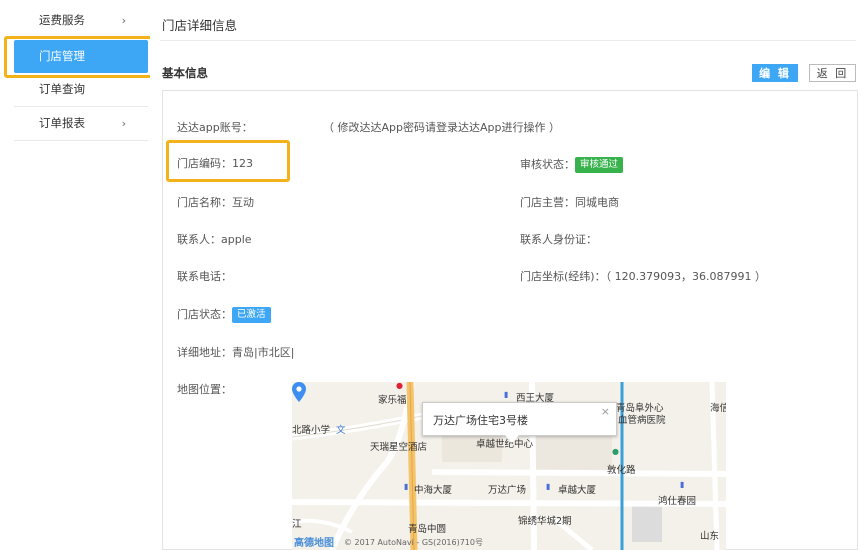 Image resolution: width=863 pixels, height=550 pixels. Describe the element at coordinates (185, 73) in the screenshot. I see `section-title: 基本信息` at that location.